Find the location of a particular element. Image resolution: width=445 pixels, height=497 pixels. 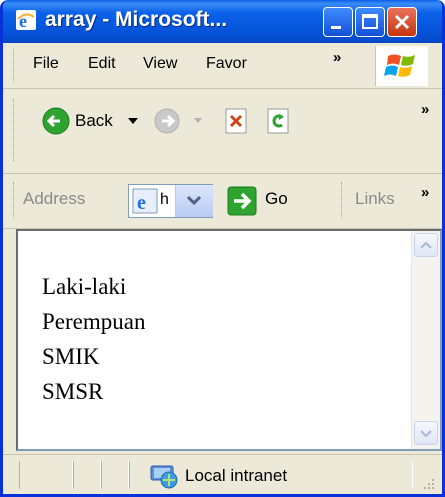

address-bar: Address e h Go Links » is located at coordinates (222, 201).